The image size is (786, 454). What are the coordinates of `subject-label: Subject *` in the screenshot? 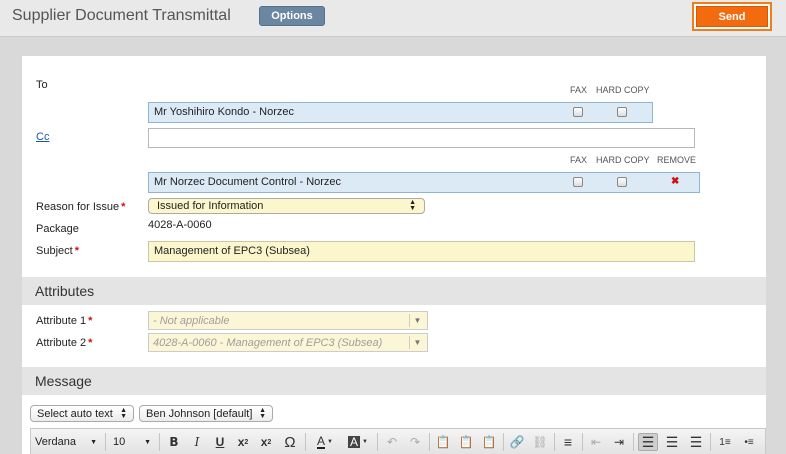 It's located at (57, 251).